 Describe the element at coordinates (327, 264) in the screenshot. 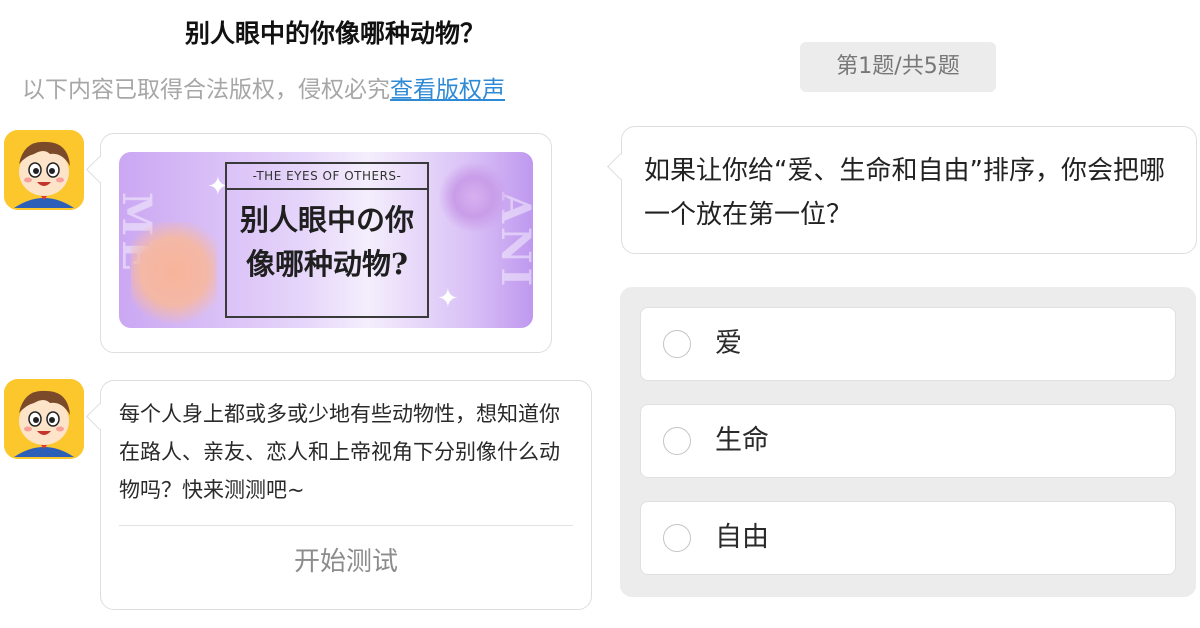

I see `cover-title-line2: 像哪种动物?` at that location.